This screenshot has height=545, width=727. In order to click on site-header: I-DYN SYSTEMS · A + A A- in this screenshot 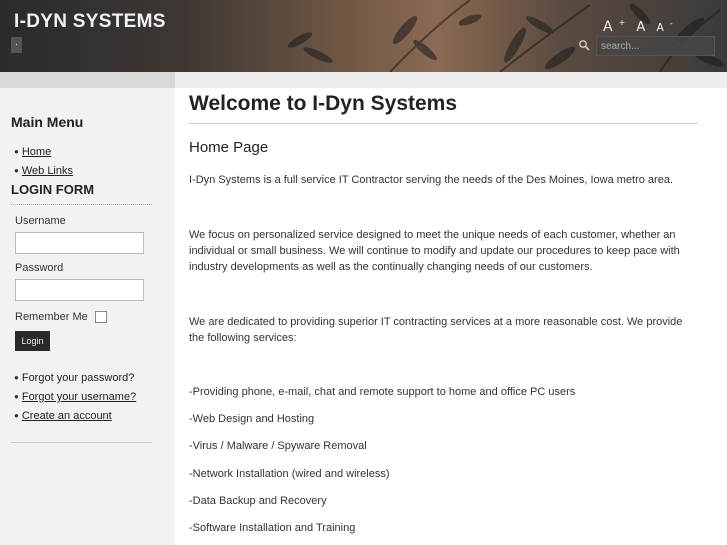, I will do `click(363, 36)`.